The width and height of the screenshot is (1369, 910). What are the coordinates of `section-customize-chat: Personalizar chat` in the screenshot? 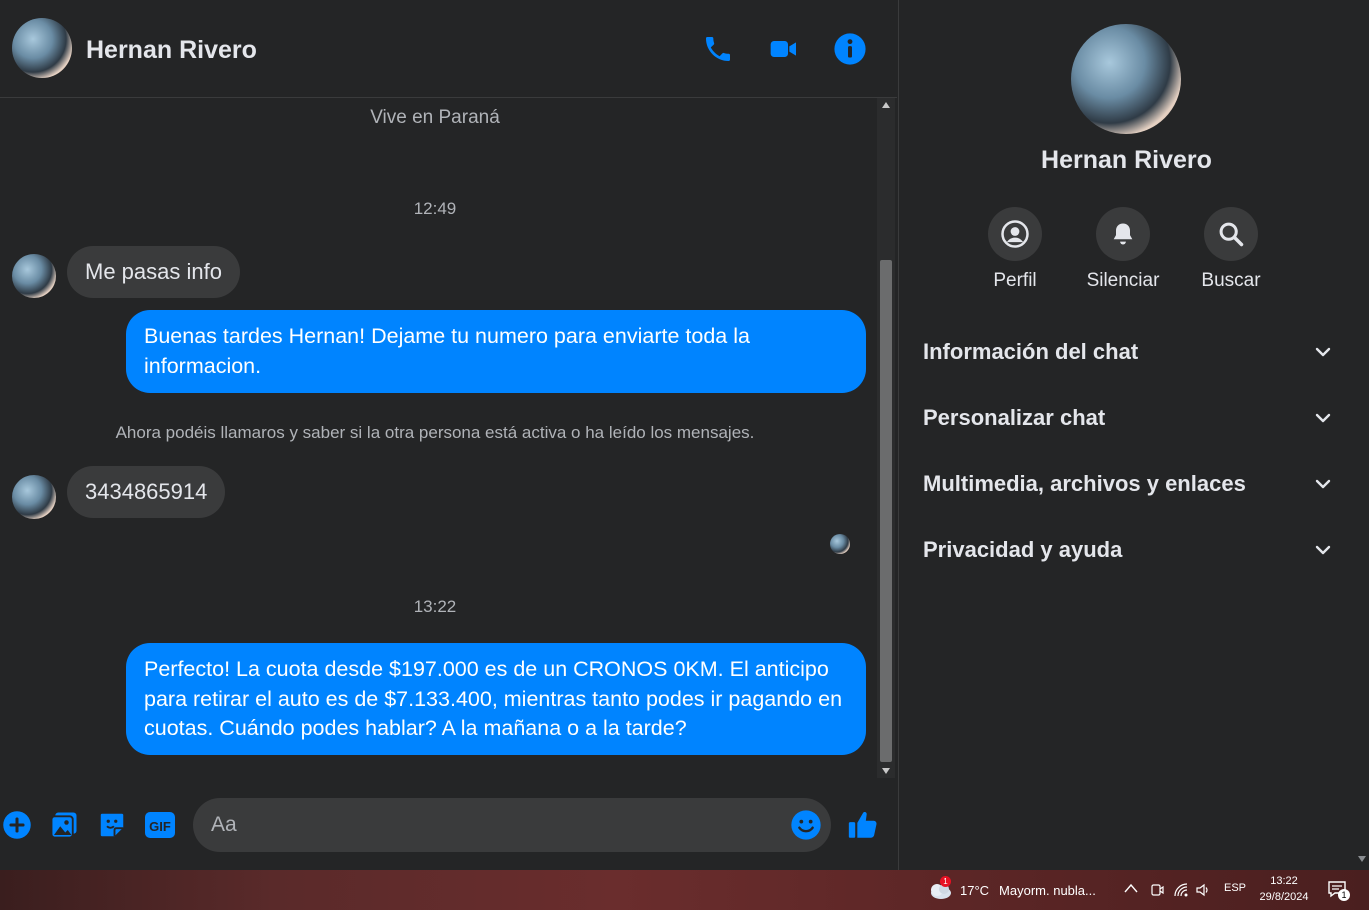 It's located at (1128, 418).